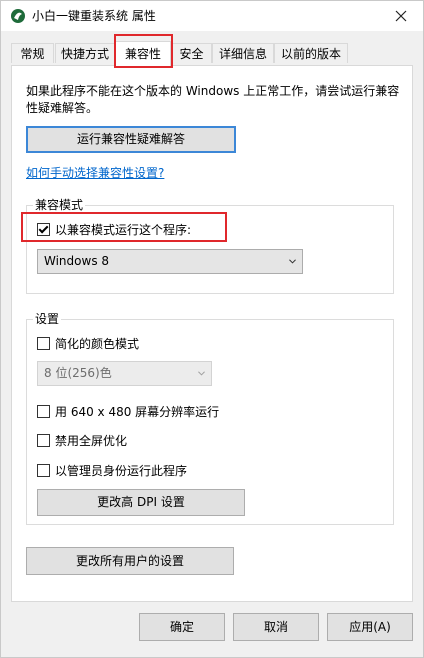  I want to click on change-dpi-button: 更改高 DPI 设置, so click(141, 502).